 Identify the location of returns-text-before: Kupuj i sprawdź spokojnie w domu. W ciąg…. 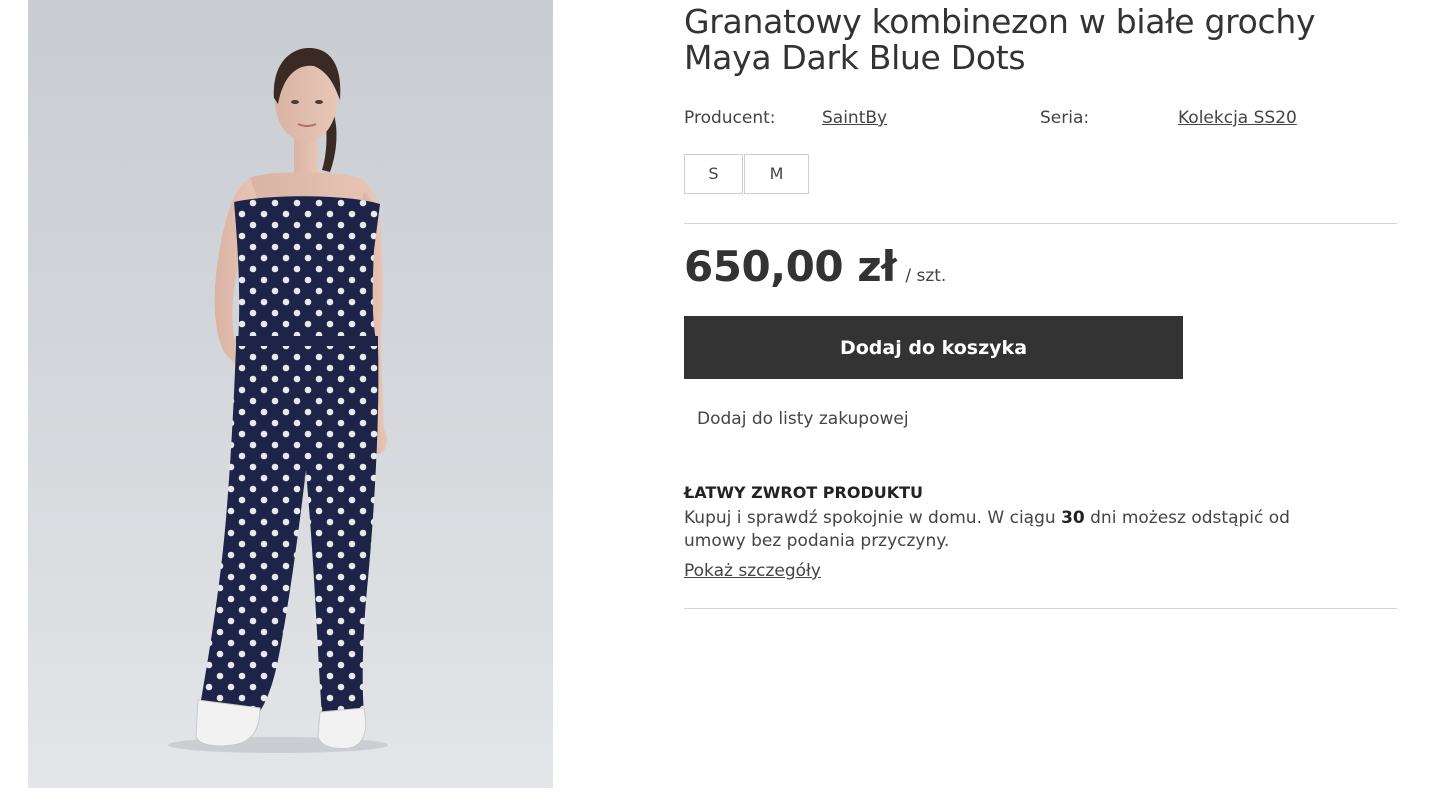
(873, 518).